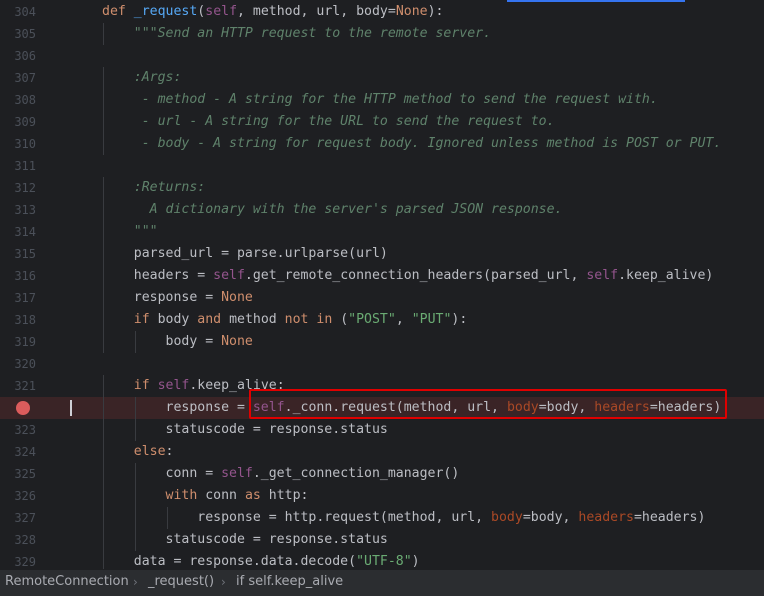 The height and width of the screenshot is (596, 764). I want to click on code-line: 315 parsed_url = parse.urlparse(url), so click(382, 254).